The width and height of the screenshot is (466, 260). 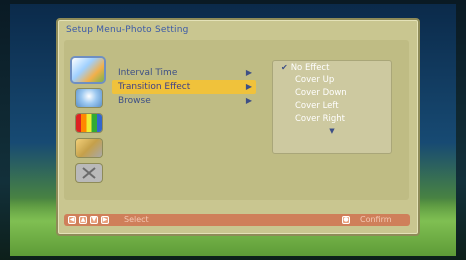 I want to click on option-cover-up: Cover Up, so click(x=332, y=80).